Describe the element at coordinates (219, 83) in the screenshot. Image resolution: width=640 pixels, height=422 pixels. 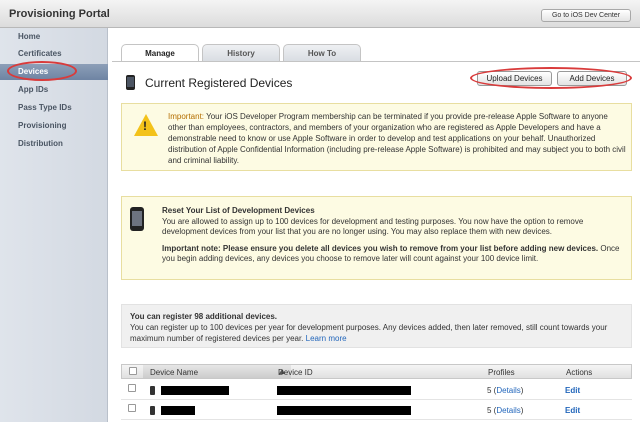
I see `page-title: Current Registered Devices` at that location.